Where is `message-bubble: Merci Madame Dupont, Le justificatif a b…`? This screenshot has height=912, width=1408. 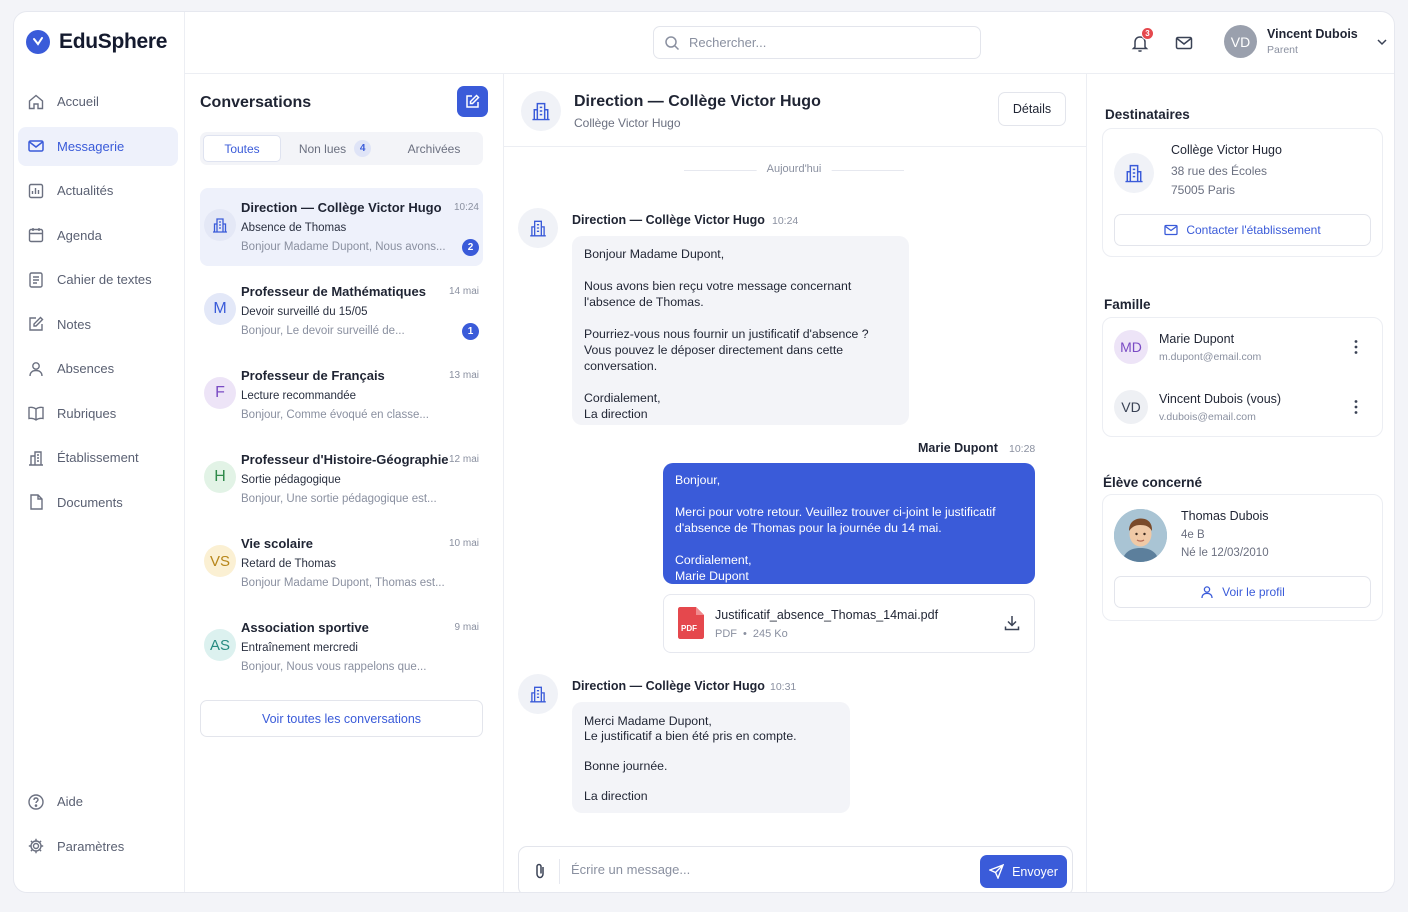
message-bubble: Merci Madame Dupont, Le justificatif a b… is located at coordinates (711, 757).